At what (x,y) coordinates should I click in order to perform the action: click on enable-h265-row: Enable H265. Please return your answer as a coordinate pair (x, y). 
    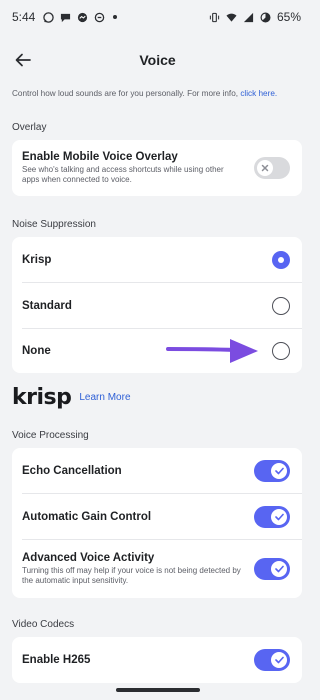
    Looking at the image, I should click on (157, 660).